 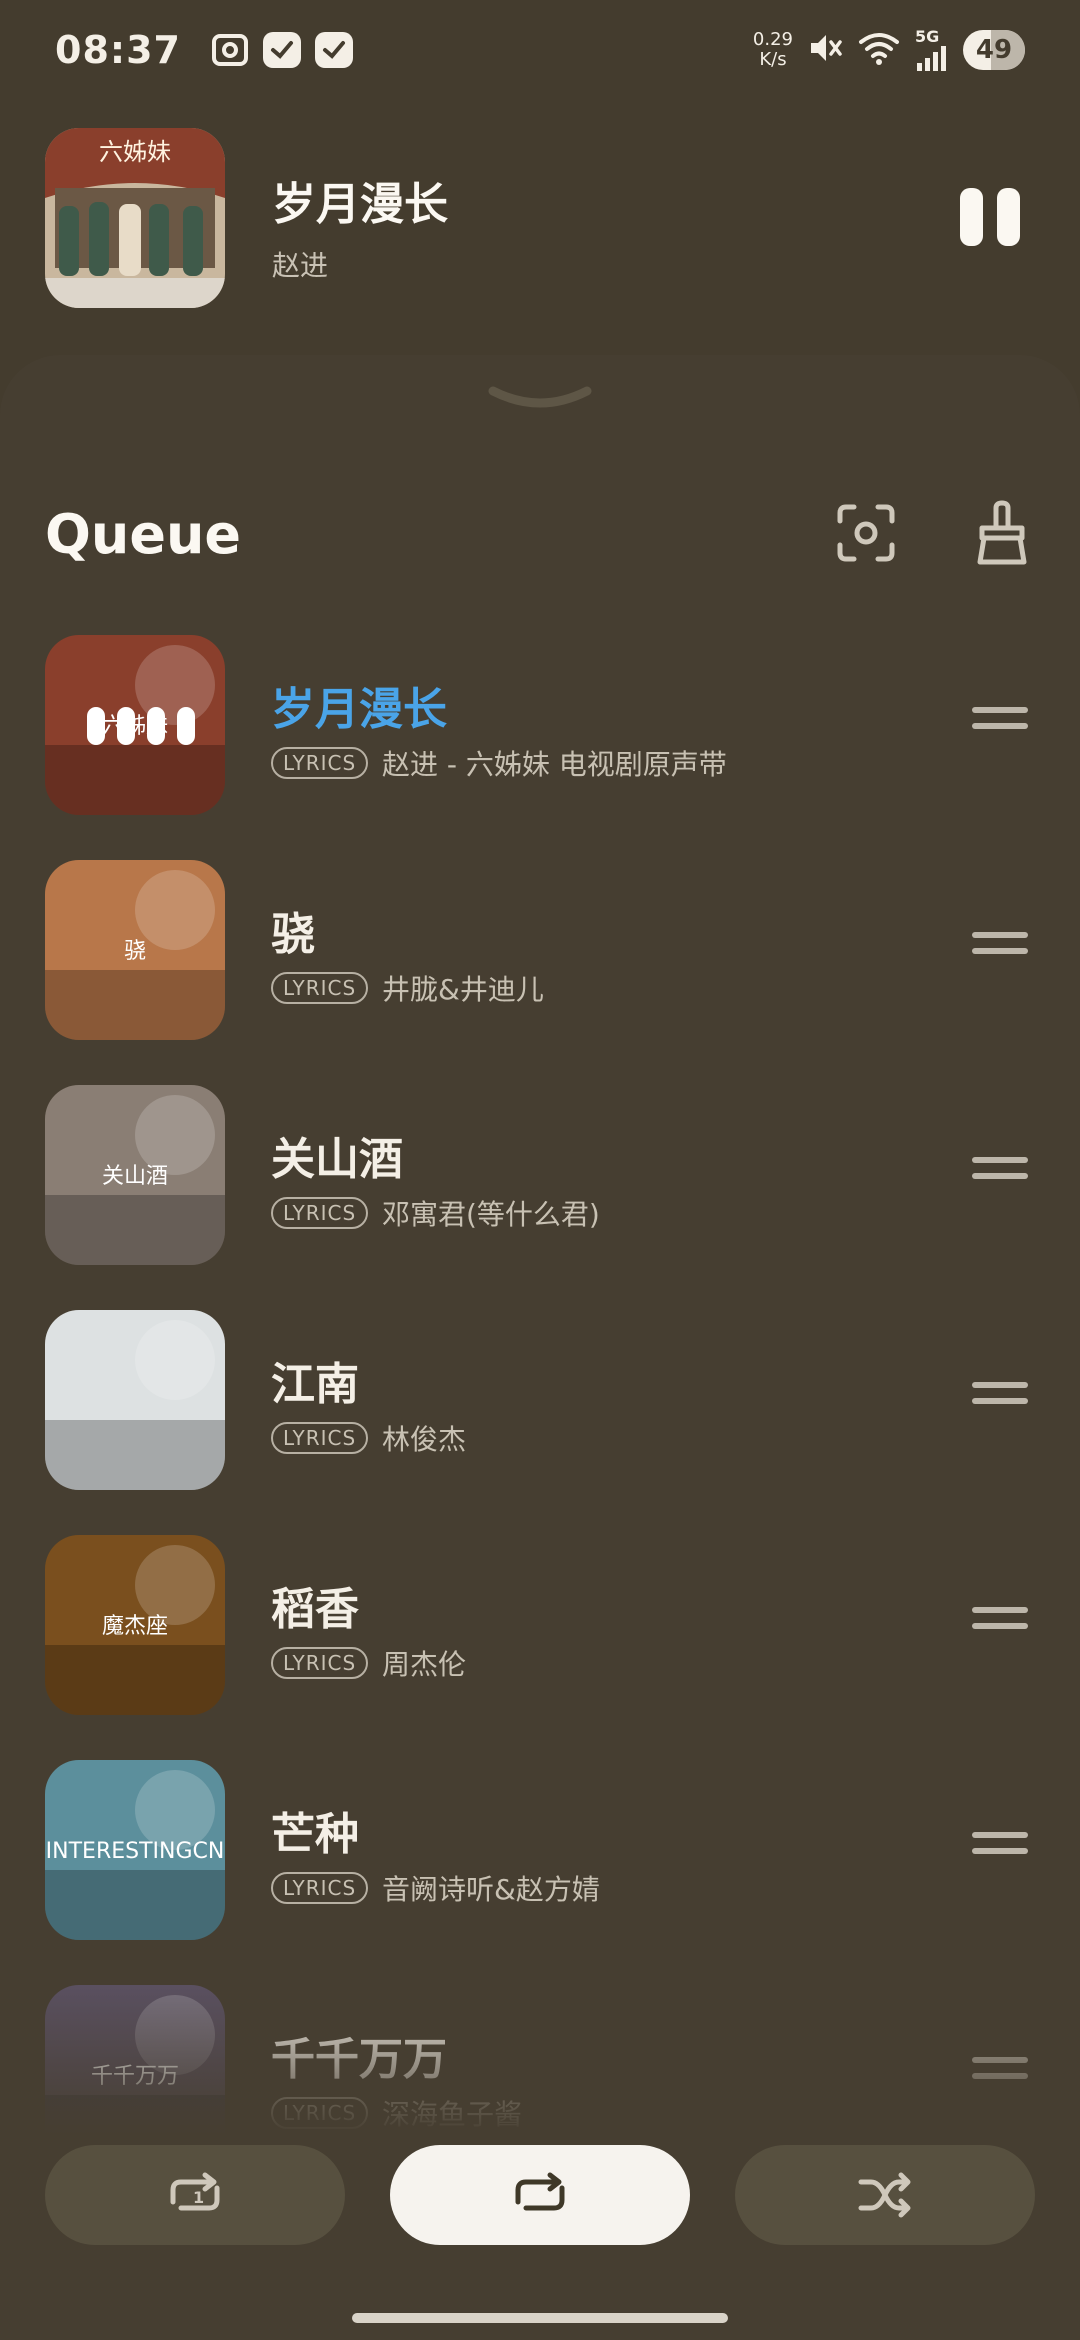 What do you see at coordinates (198, 2197) in the screenshot?
I see `svg-text: 1` at bounding box center [198, 2197].